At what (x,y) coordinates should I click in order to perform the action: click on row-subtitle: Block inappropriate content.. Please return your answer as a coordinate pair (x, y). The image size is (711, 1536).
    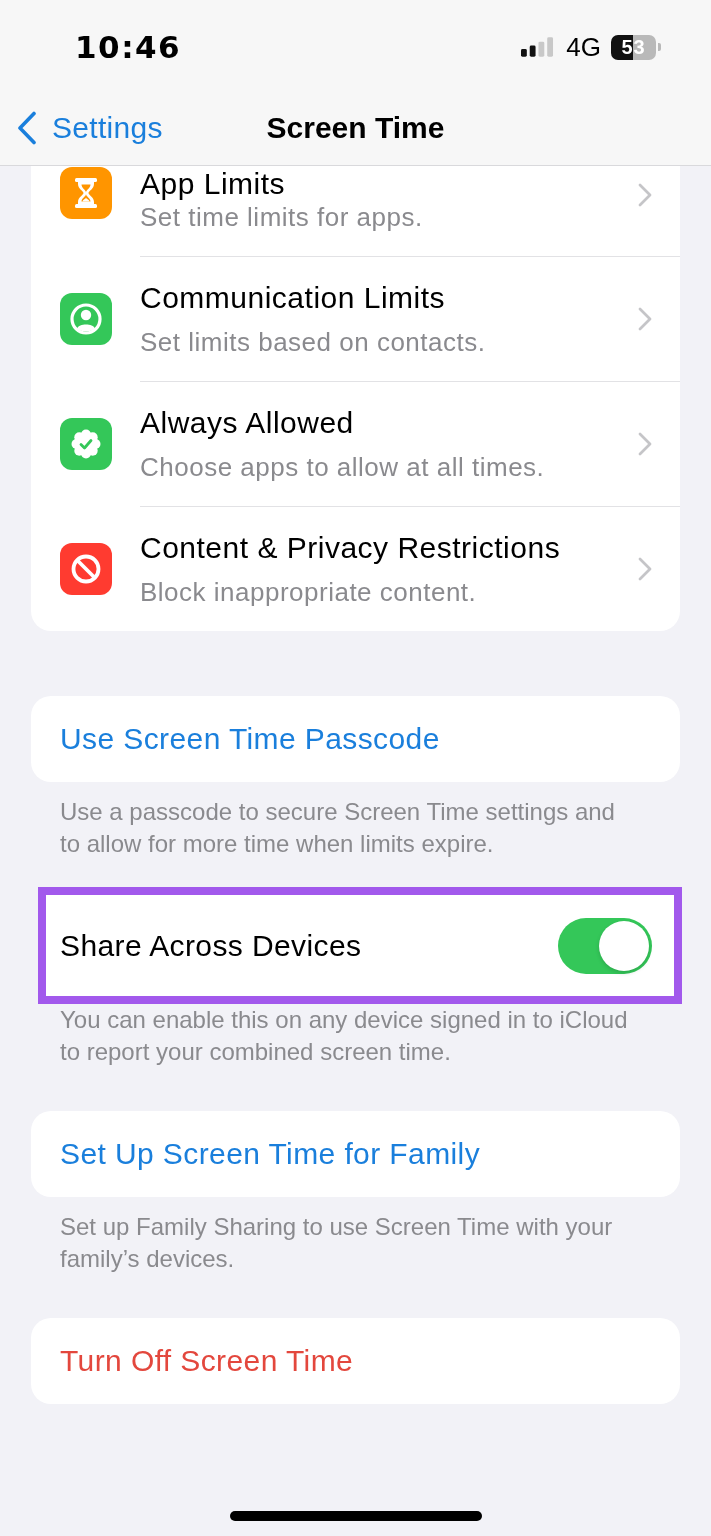
    Looking at the image, I should click on (308, 591).